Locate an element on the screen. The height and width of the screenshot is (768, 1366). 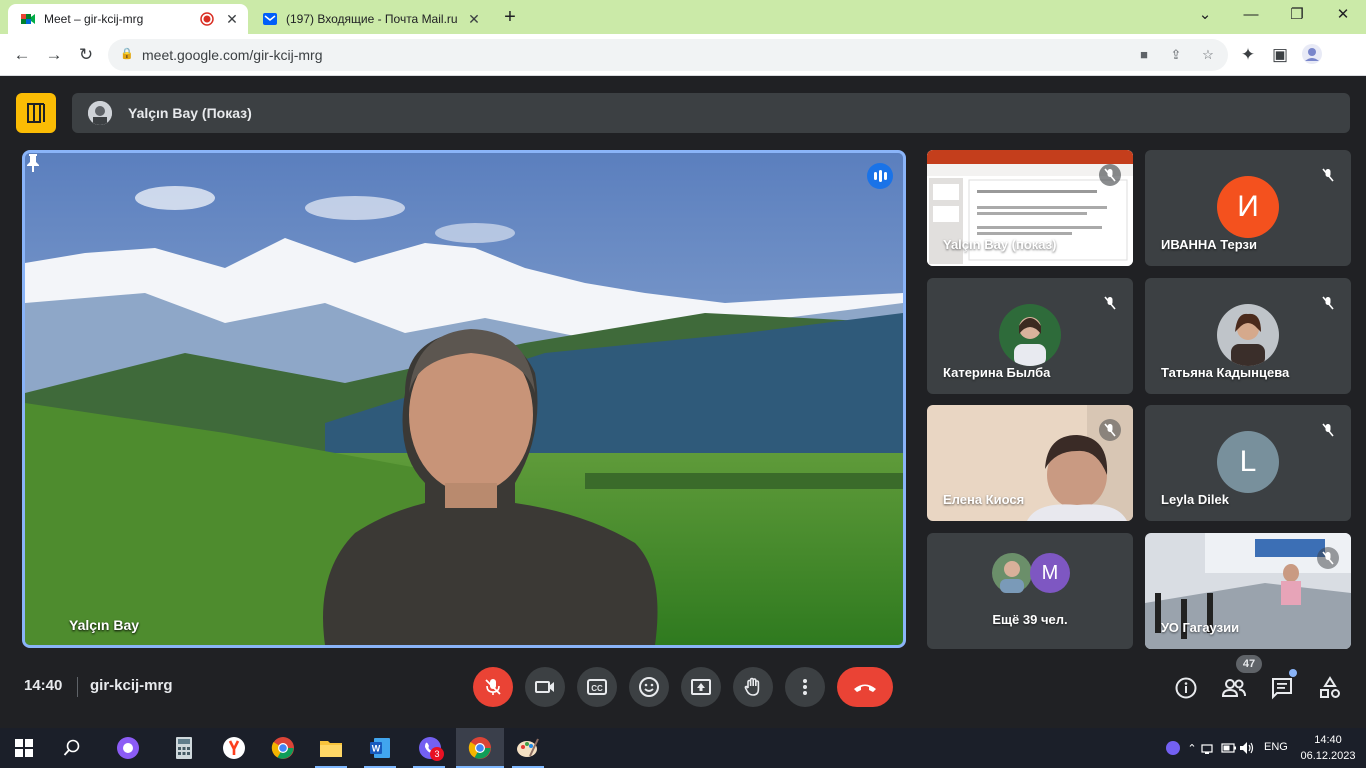
meeting-info-button is located at coordinates (1186, 688).